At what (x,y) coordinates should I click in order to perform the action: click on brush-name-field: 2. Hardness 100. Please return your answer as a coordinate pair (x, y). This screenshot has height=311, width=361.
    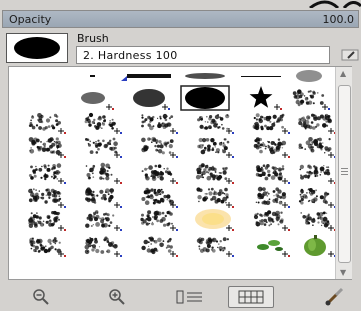
    Looking at the image, I should click on (203, 55).